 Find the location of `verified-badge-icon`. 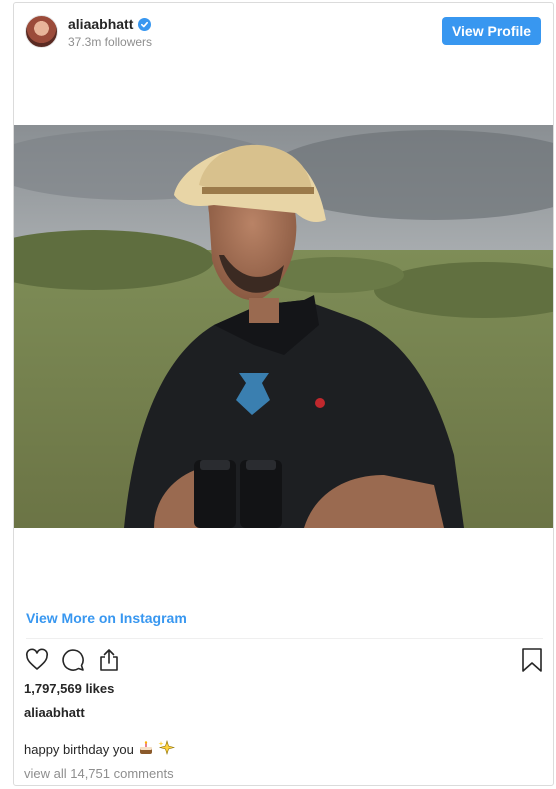

verified-badge-icon is located at coordinates (145, 24).